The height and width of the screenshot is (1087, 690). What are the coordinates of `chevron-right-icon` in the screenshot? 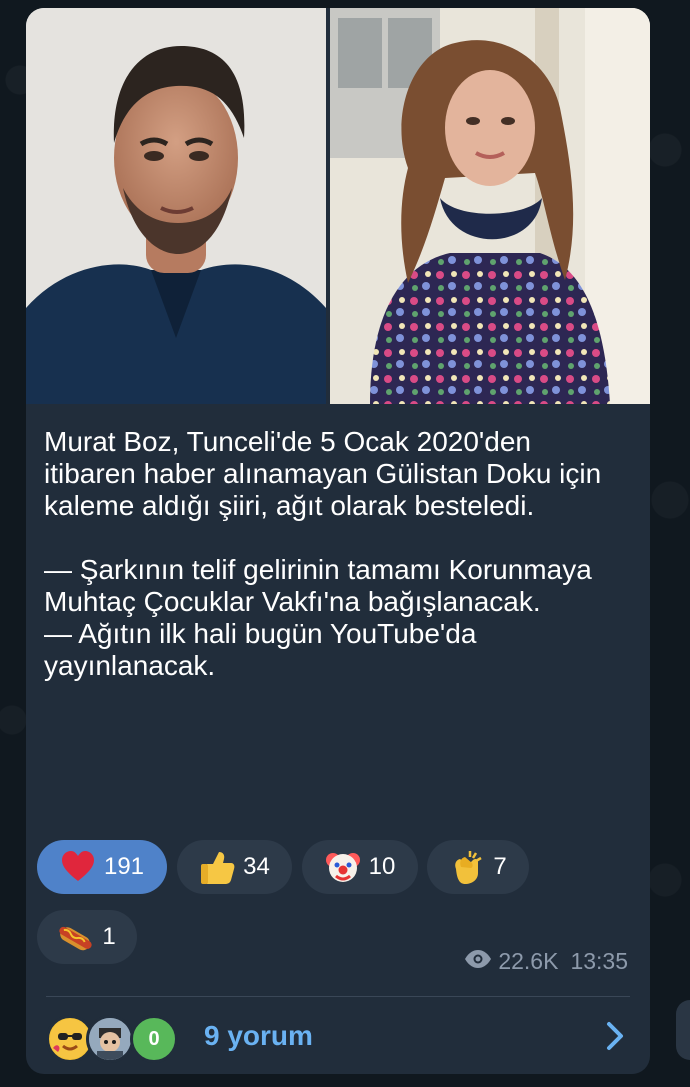 It's located at (615, 1036).